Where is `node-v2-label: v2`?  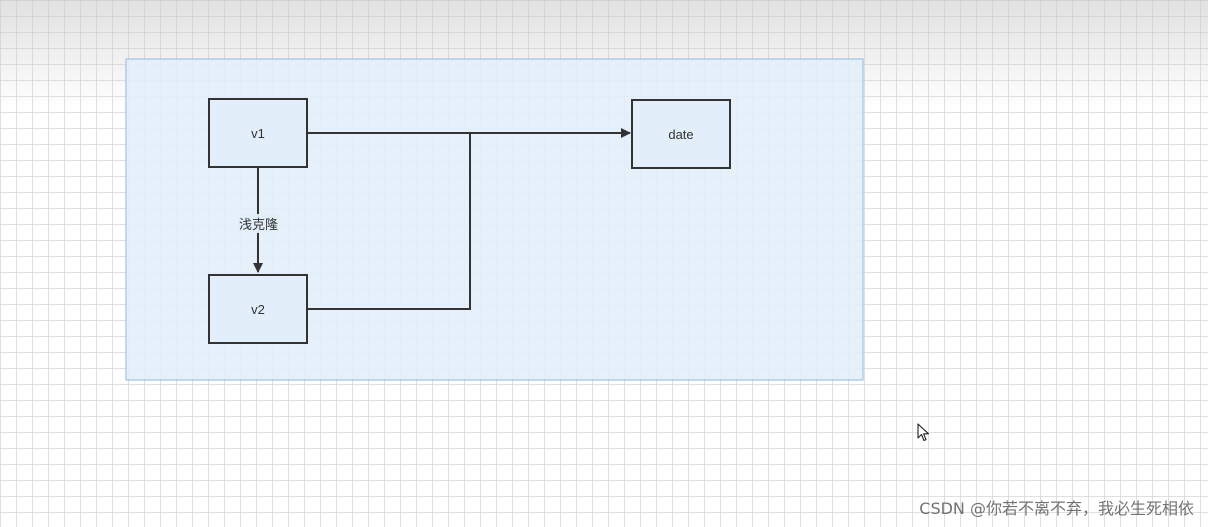
node-v2-label: v2 is located at coordinates (258, 309).